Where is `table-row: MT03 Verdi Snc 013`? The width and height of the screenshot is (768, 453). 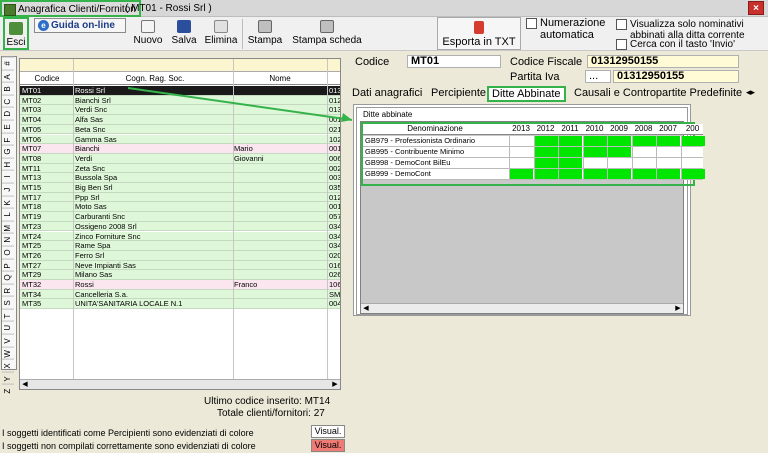
table-row: MT03 Verdi Snc 013 is located at coordinates (180, 110).